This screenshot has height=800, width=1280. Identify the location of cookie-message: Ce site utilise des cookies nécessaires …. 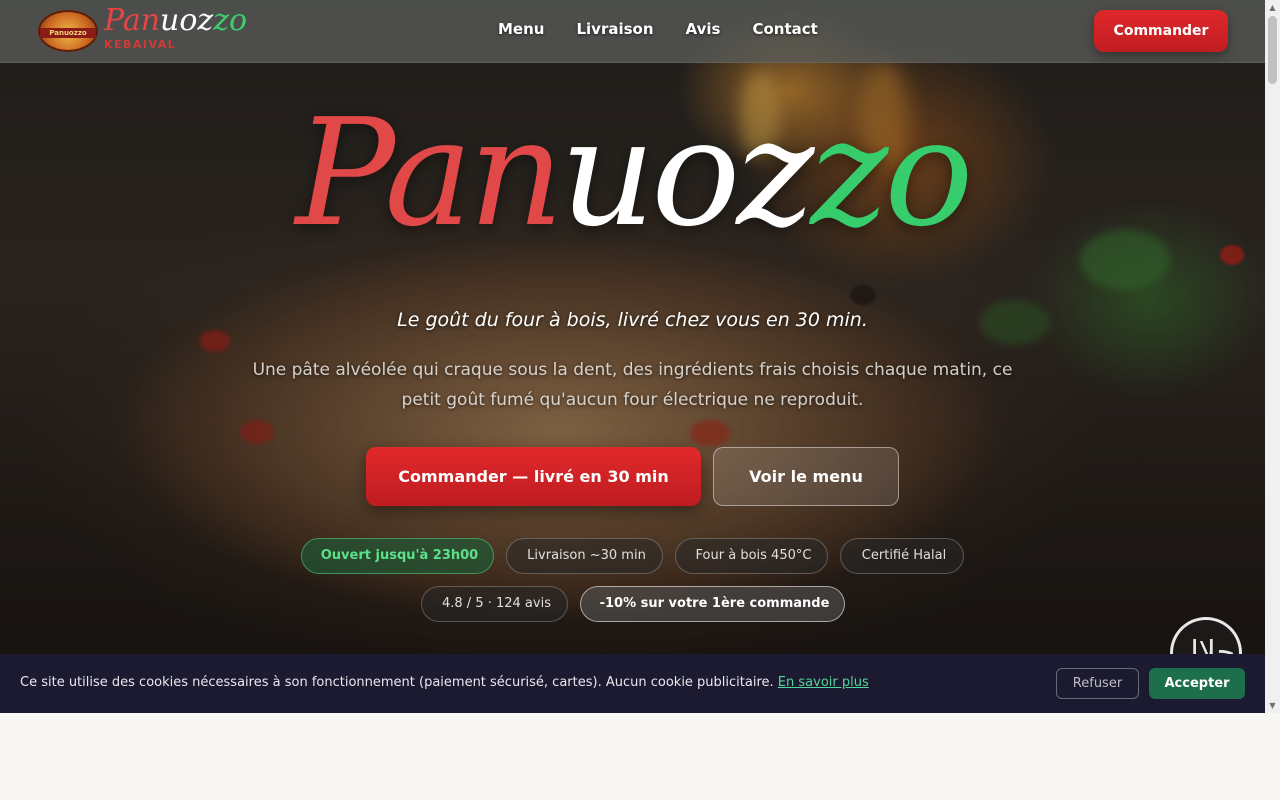
(444, 682).